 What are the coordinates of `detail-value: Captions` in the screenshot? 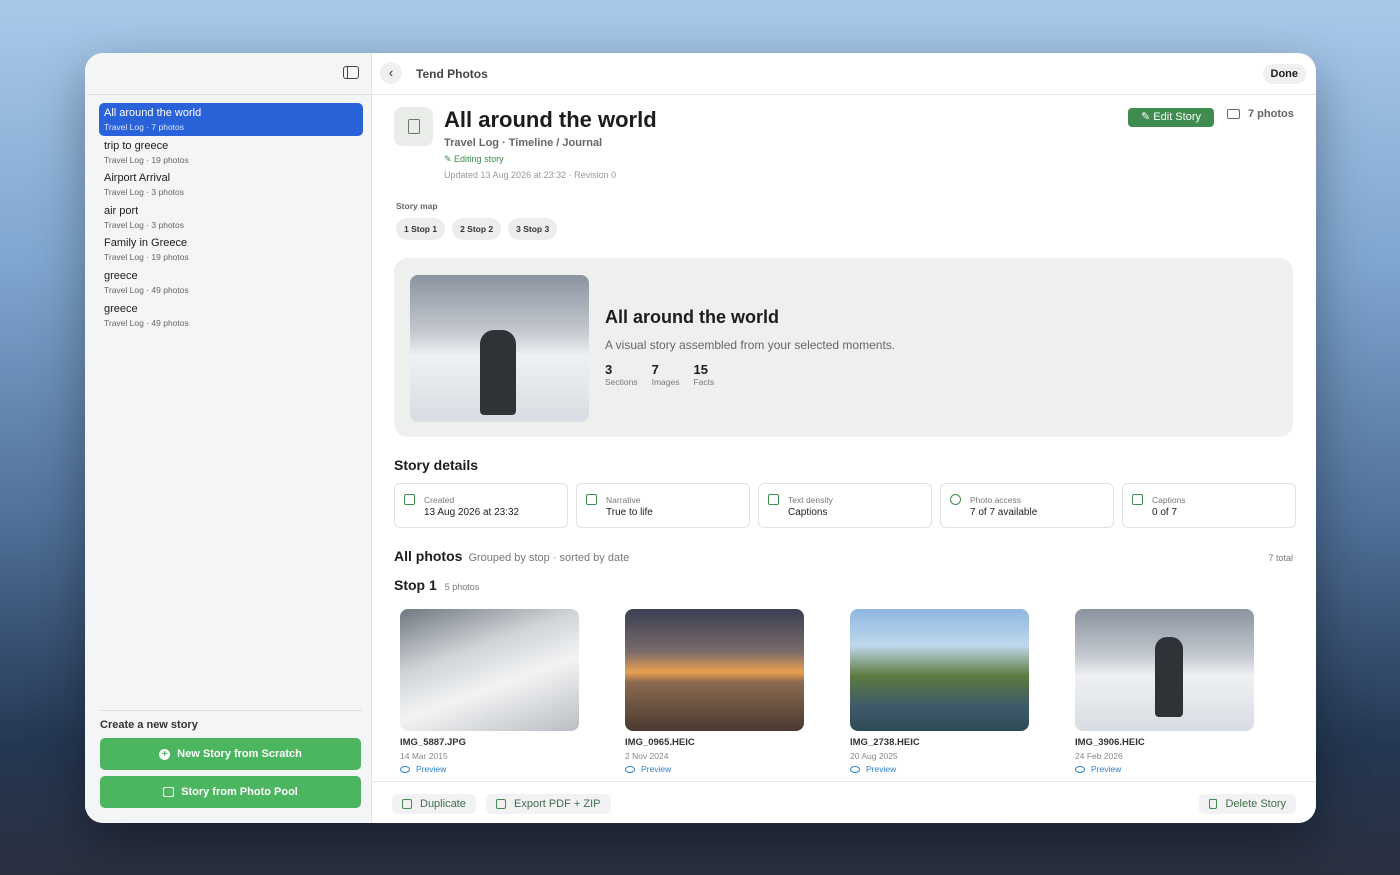 It's located at (808, 512).